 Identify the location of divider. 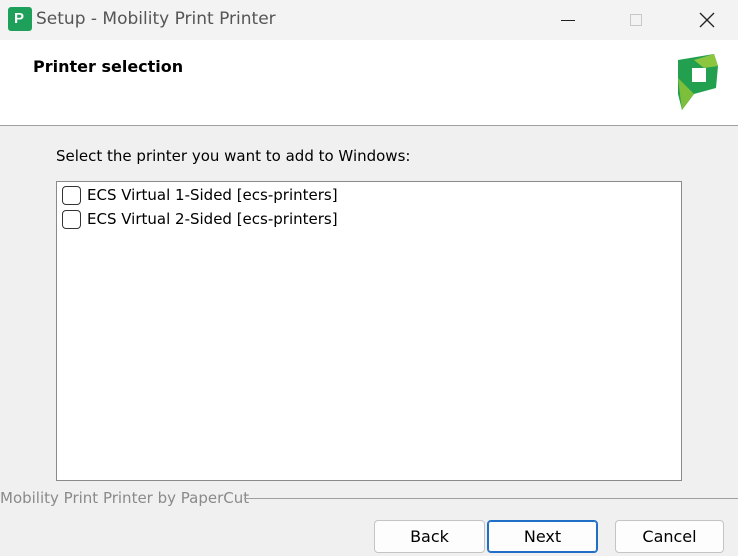
(491, 498).